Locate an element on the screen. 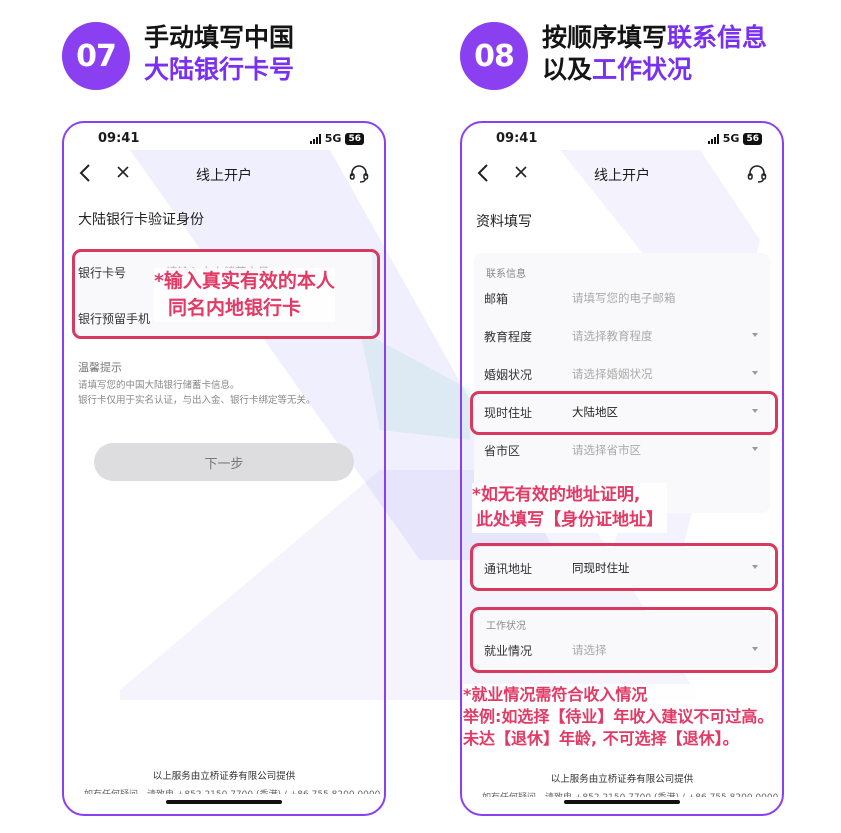 This screenshot has height=833, width=841. email-input: 请填写您的电子邮箱 is located at coordinates (670, 298).